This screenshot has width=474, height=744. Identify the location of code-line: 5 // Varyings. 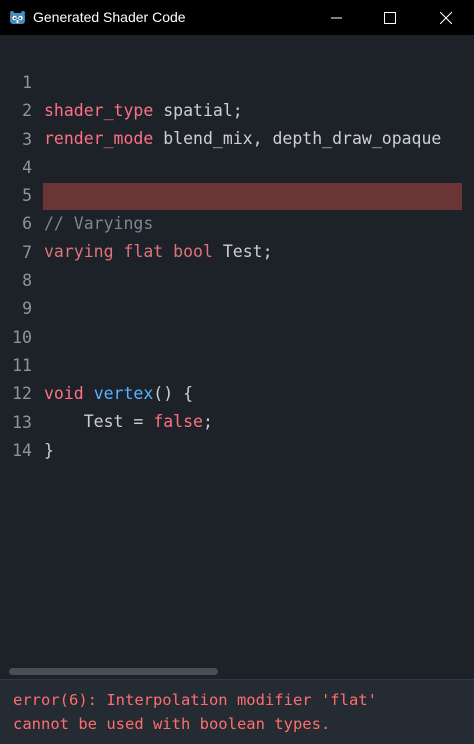
(237, 193).